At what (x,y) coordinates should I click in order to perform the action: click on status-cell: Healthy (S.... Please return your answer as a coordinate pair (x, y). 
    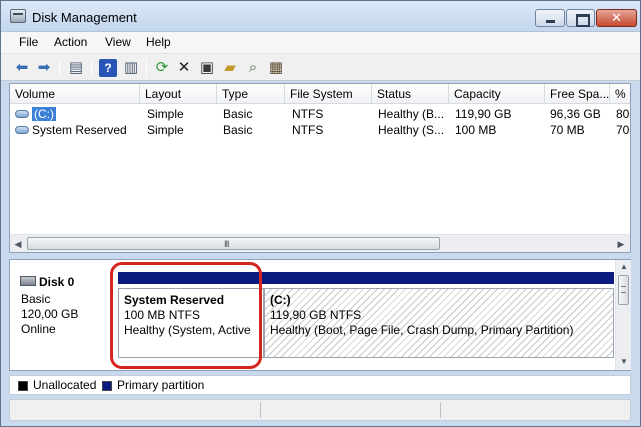
    Looking at the image, I should click on (411, 130).